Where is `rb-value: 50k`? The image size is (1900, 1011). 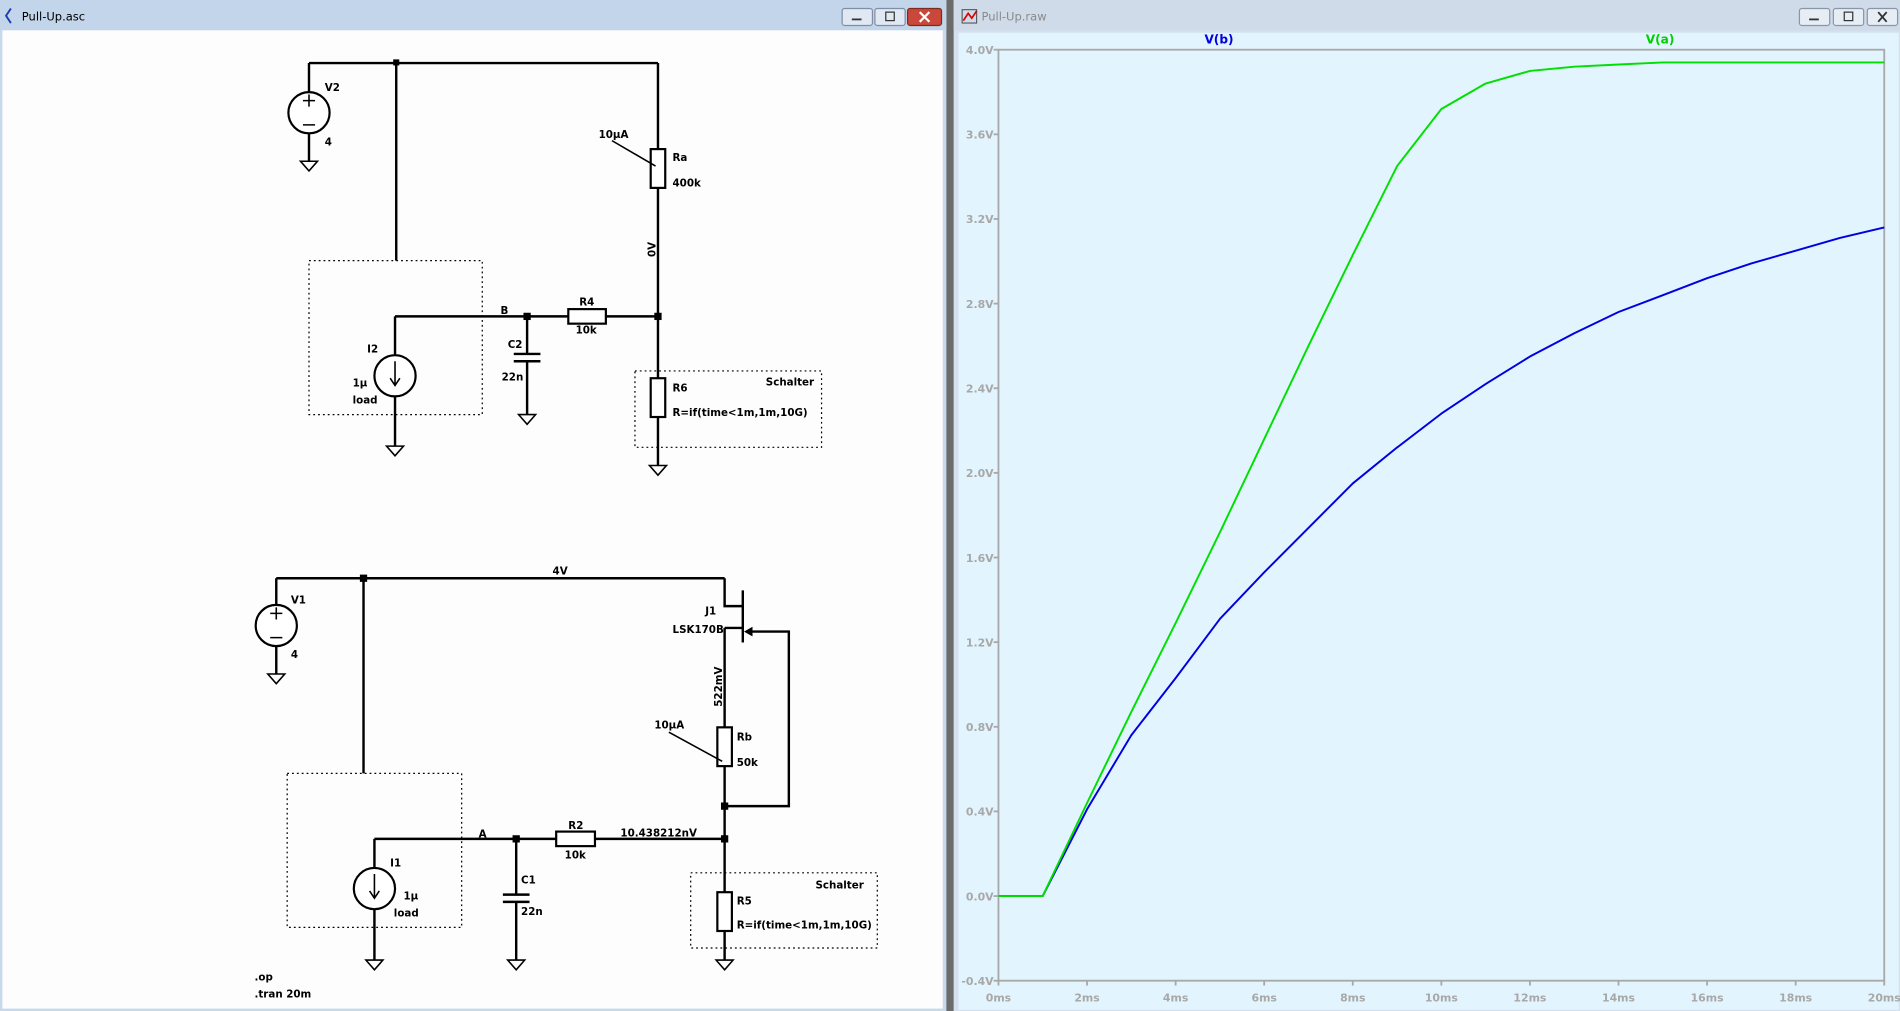 rb-value: 50k is located at coordinates (748, 763).